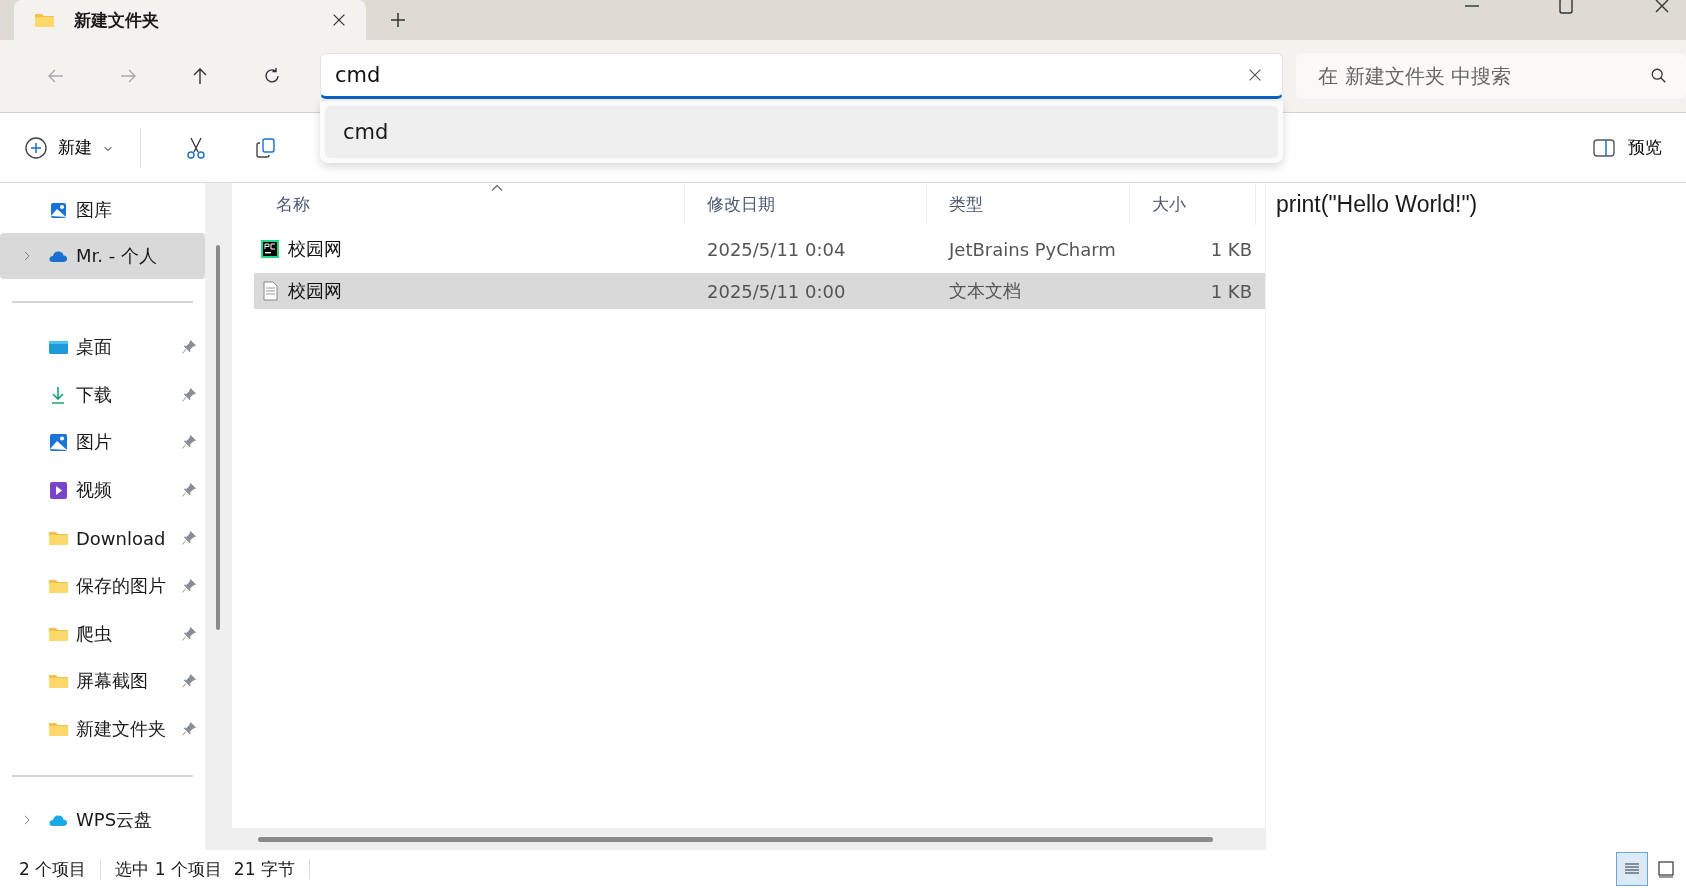 This screenshot has height=888, width=1686. I want to click on nav-item: Mr. - 个人, so click(102, 256).